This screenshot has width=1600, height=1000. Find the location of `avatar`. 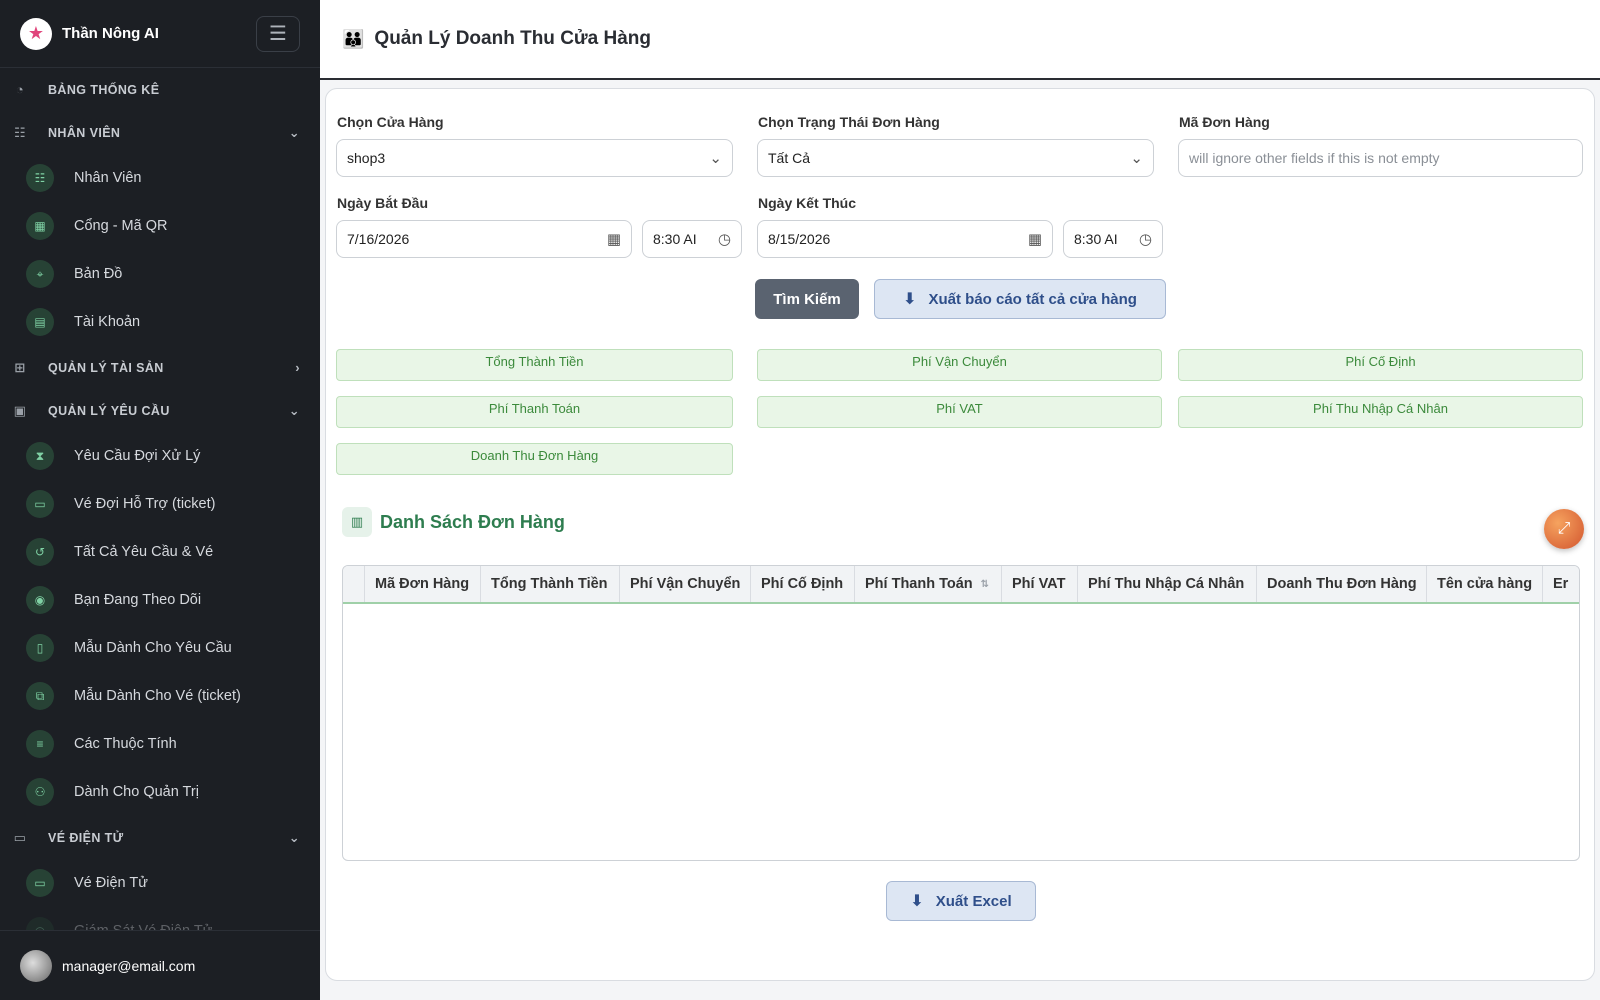

avatar is located at coordinates (36, 965).